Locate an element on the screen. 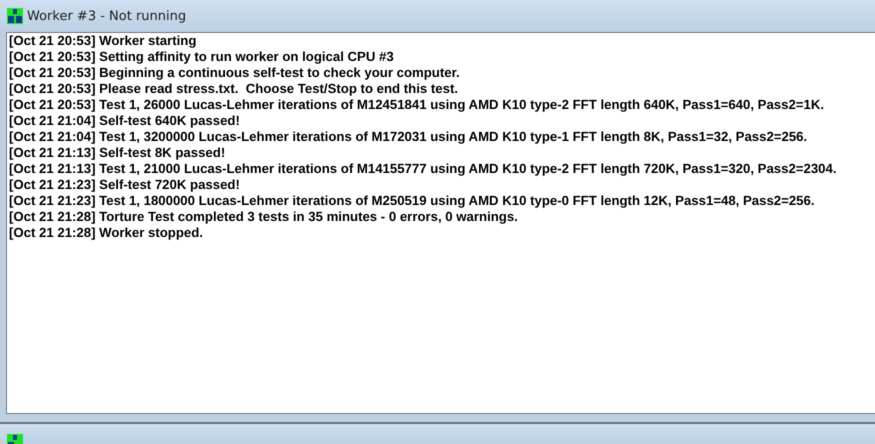 This screenshot has height=444, width=875. log-line: [Oct 21 21:23] Test 1, 1800000 Lucas-Lehmer iterations of M250519 using AMD K10 type-0 FFT length 12K, Pass1=48, Pass2=256. is located at coordinates (412, 201).